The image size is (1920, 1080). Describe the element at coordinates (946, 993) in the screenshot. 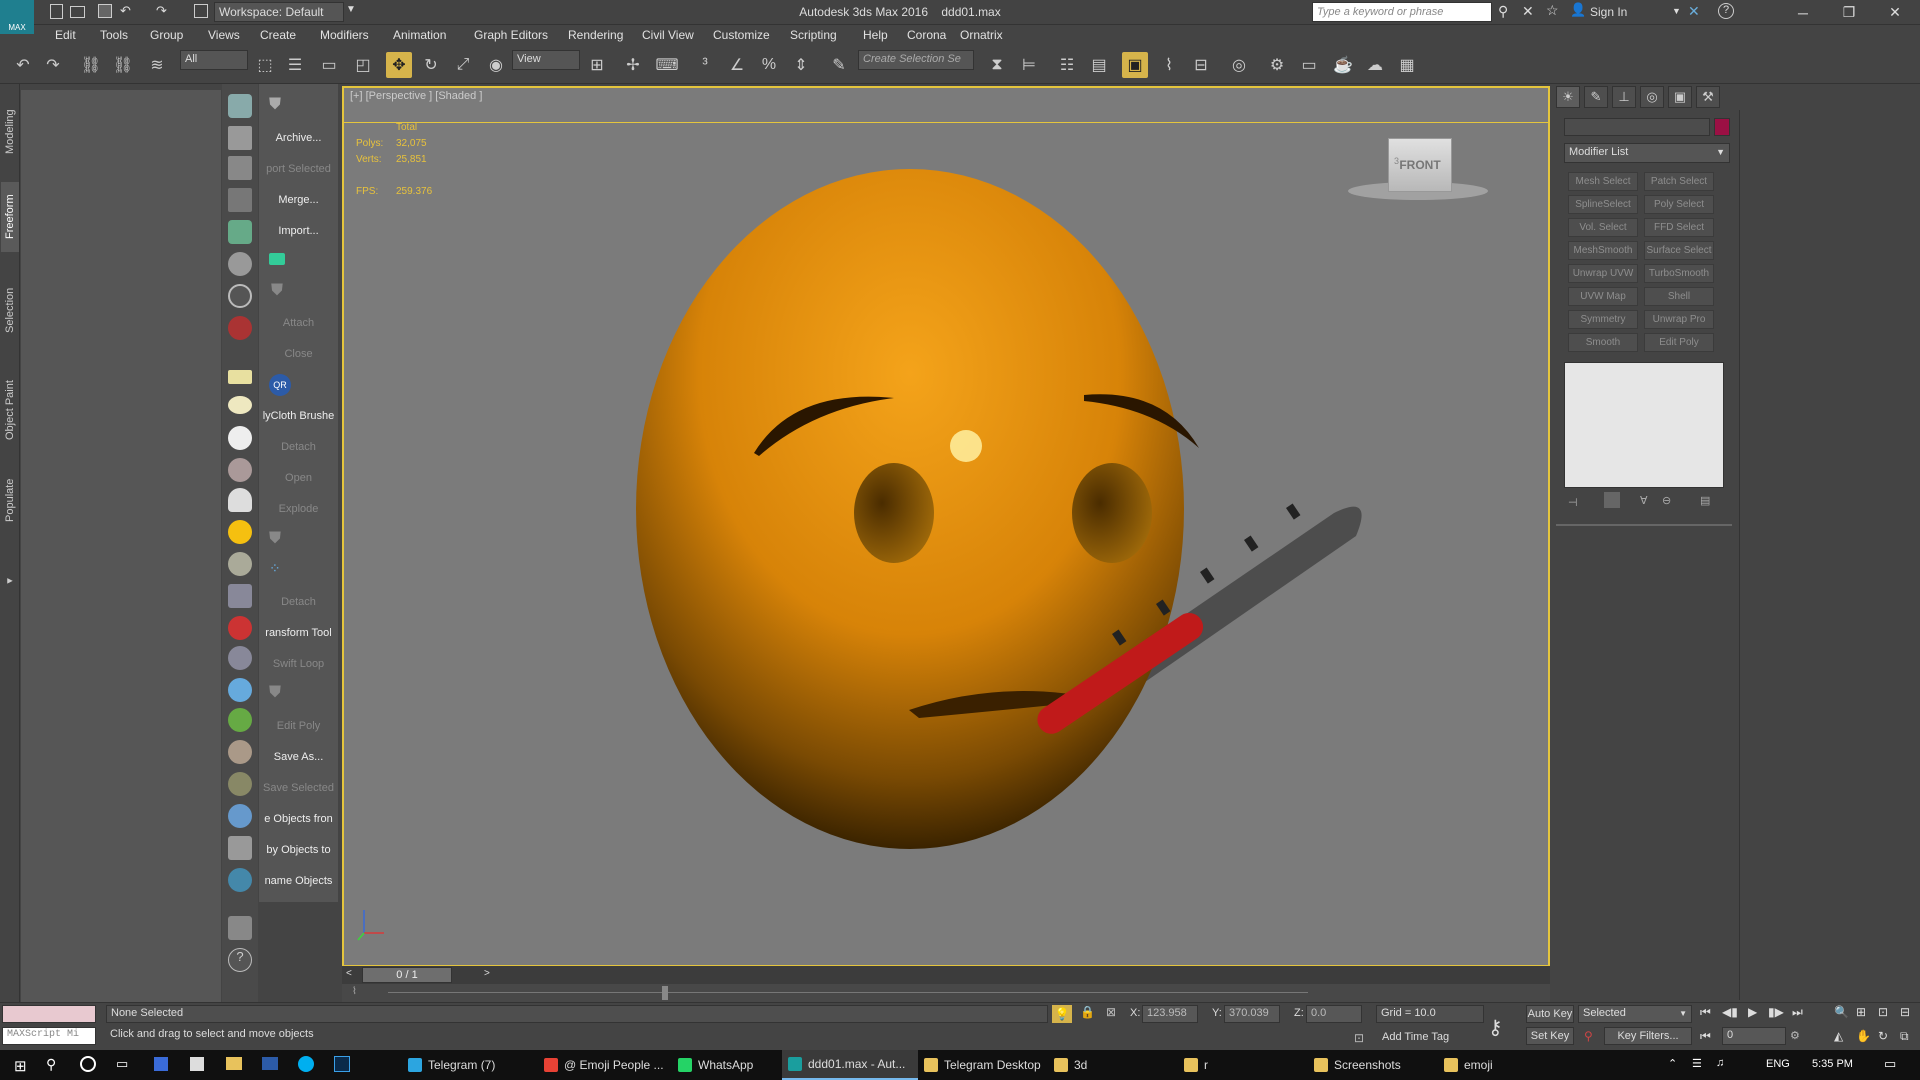

I see `track-bar: ⌇` at that location.